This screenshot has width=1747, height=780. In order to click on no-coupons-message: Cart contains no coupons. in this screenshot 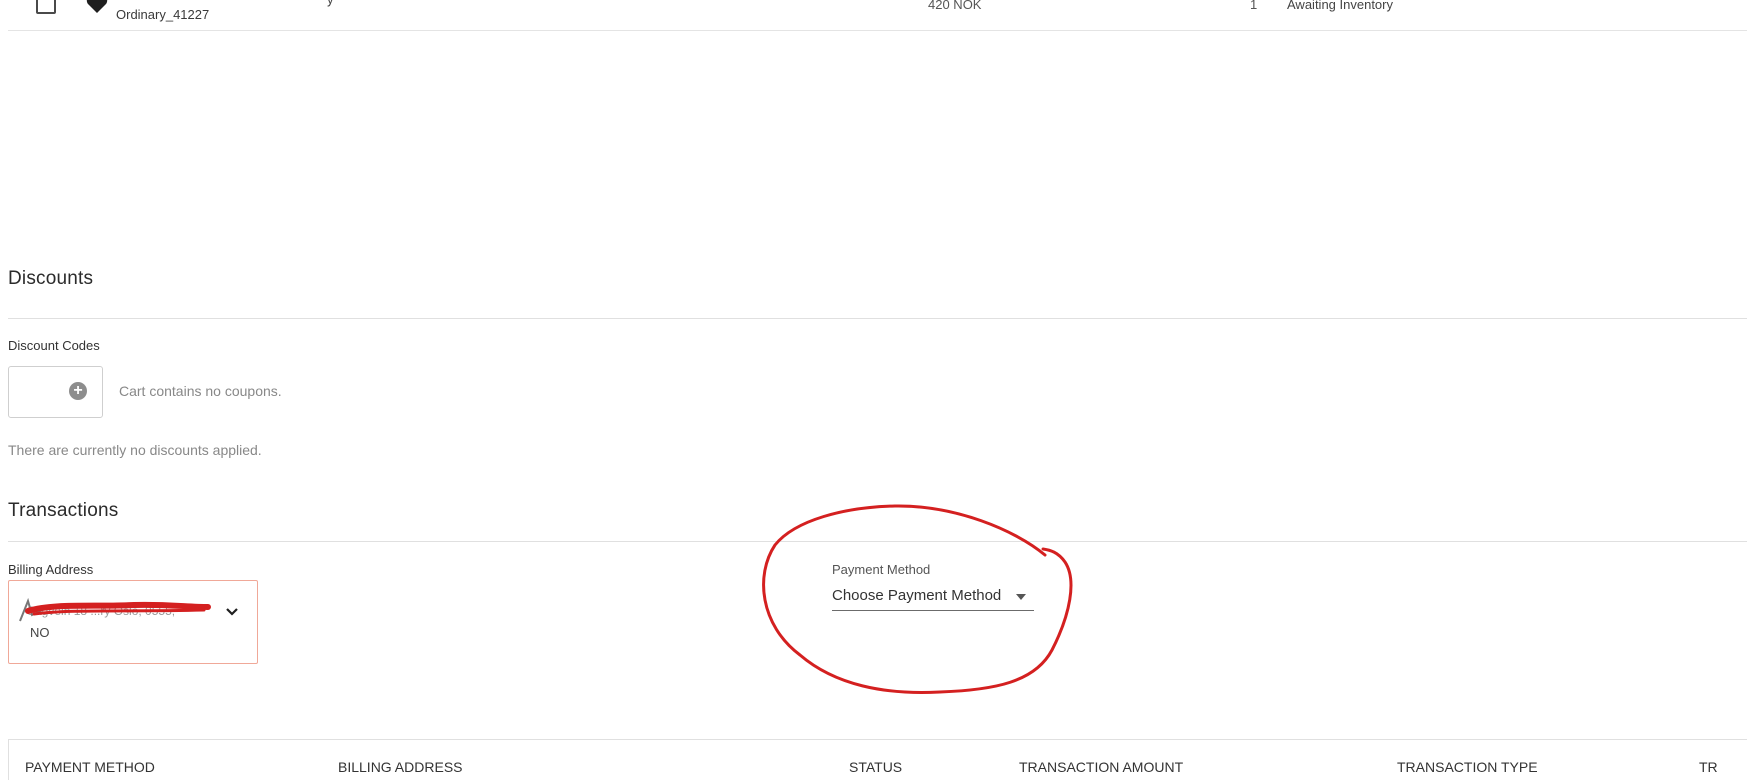, I will do `click(200, 391)`.